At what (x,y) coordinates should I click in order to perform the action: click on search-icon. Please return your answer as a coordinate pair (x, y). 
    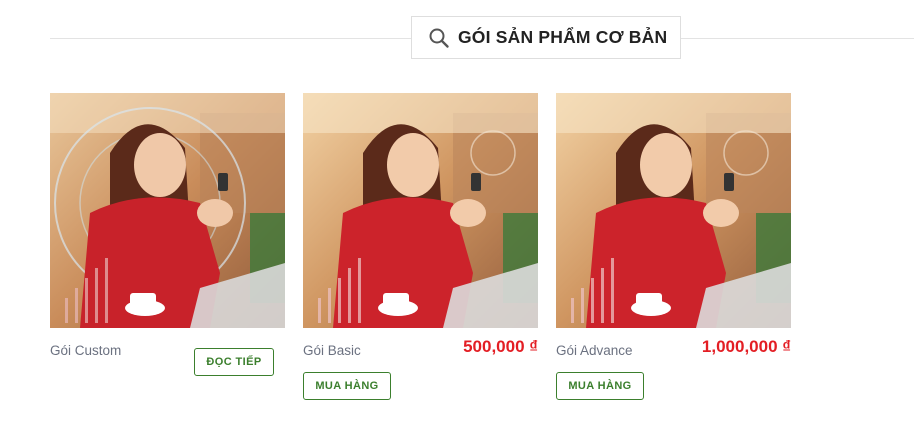
    Looking at the image, I should click on (439, 38).